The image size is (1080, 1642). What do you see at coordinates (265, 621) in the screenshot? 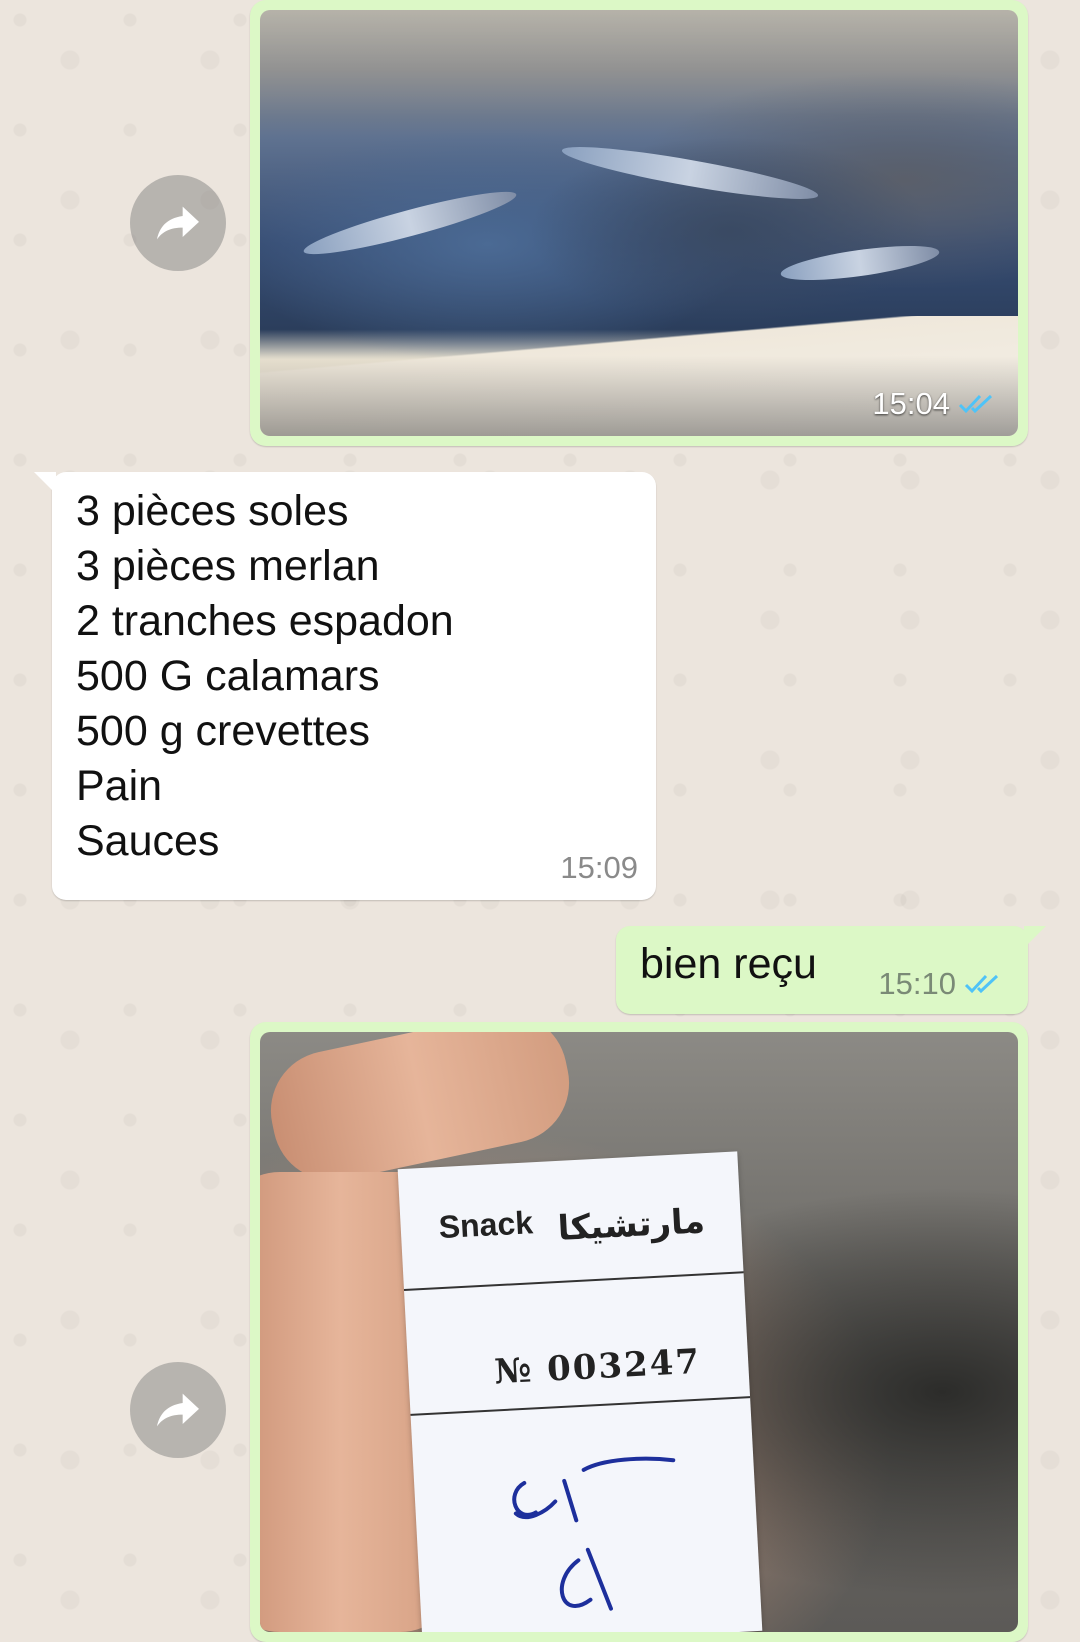
I see `message-line: 2 tranches espadon` at bounding box center [265, 621].